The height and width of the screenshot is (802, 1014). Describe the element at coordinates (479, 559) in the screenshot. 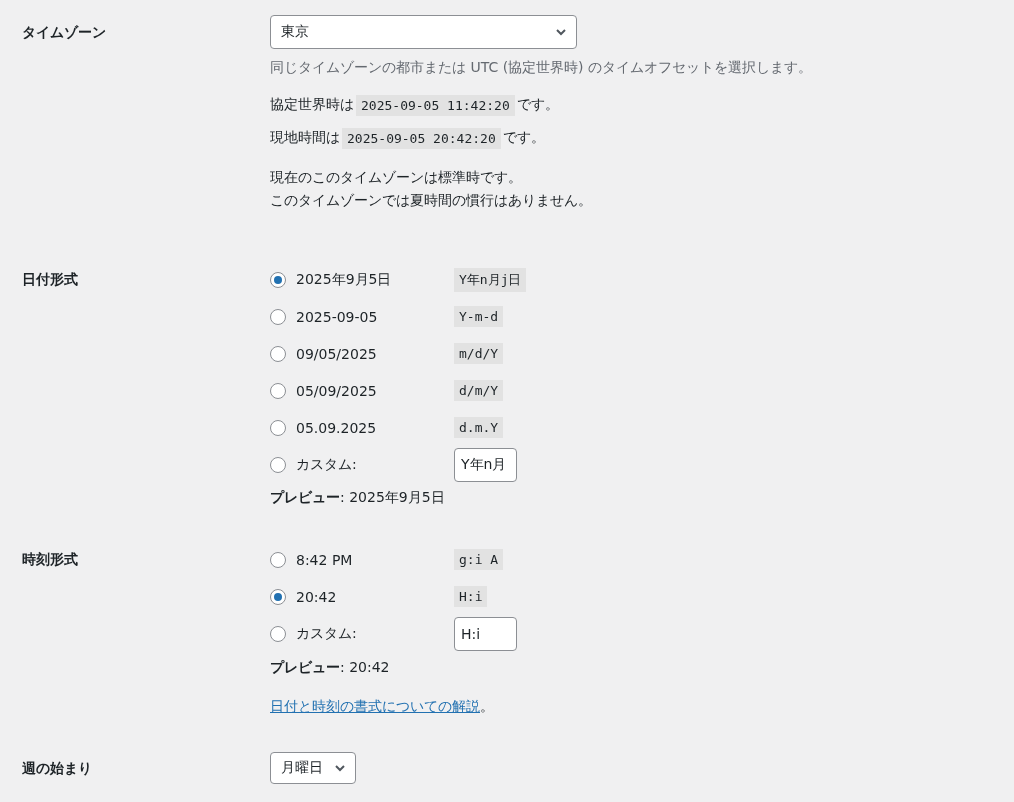

I see `format-code: g:i A` at that location.